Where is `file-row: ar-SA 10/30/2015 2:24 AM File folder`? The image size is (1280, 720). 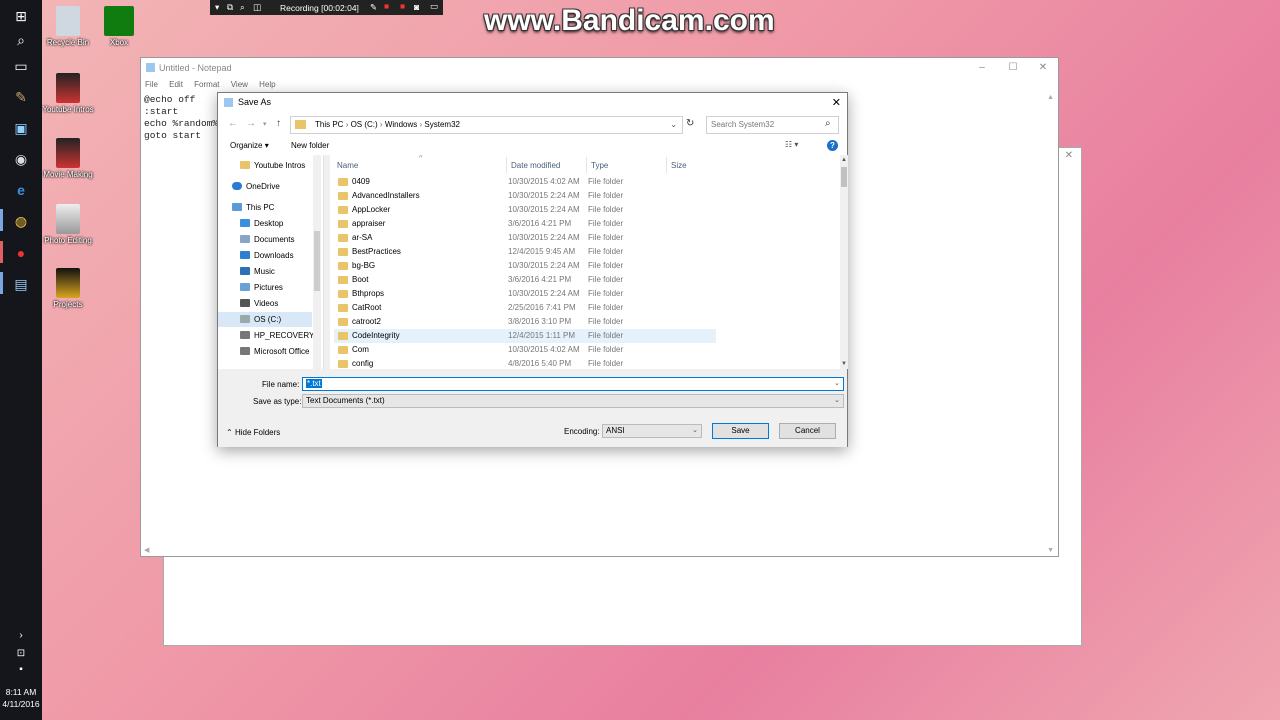 file-row: ar-SA 10/30/2015 2:24 AM File folder is located at coordinates (525, 238).